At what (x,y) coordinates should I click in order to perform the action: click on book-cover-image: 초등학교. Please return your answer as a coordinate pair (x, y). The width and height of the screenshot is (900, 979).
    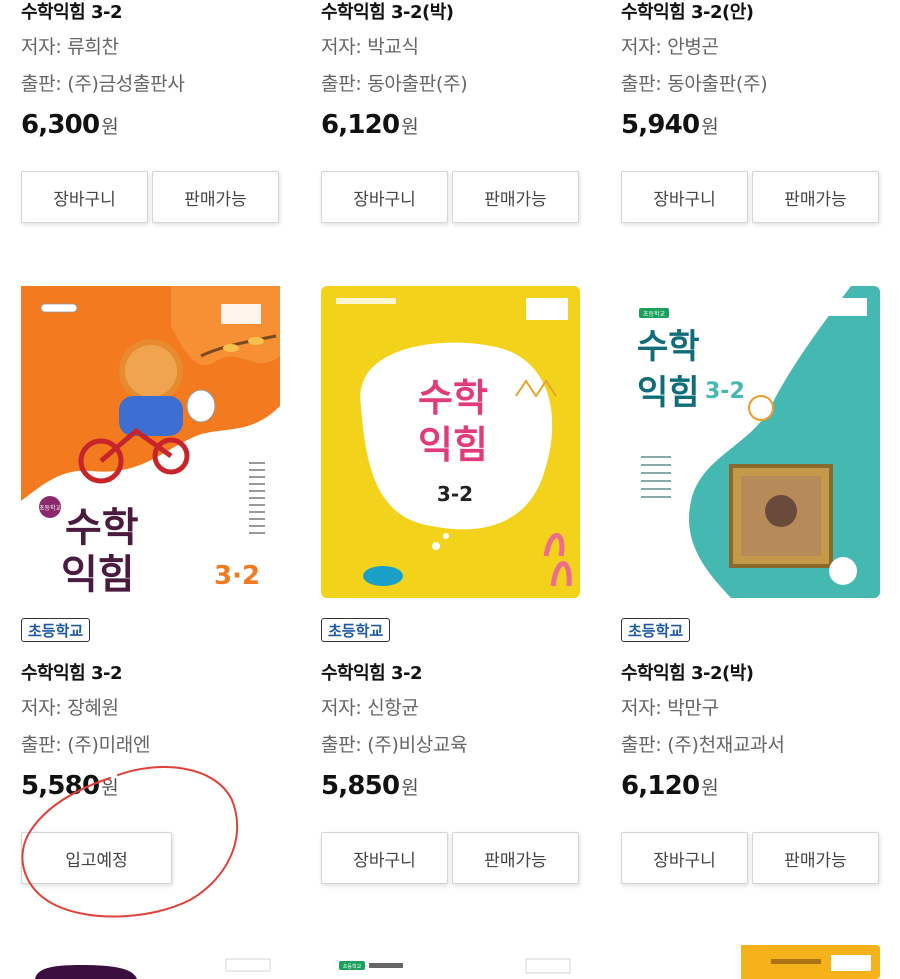
    Looking at the image, I should click on (450, 962).